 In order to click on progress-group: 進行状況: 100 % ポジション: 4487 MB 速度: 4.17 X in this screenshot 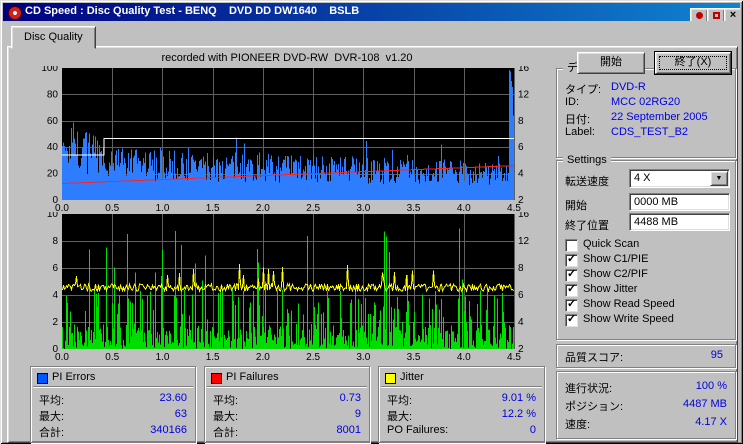, I will do `click(646, 405)`.